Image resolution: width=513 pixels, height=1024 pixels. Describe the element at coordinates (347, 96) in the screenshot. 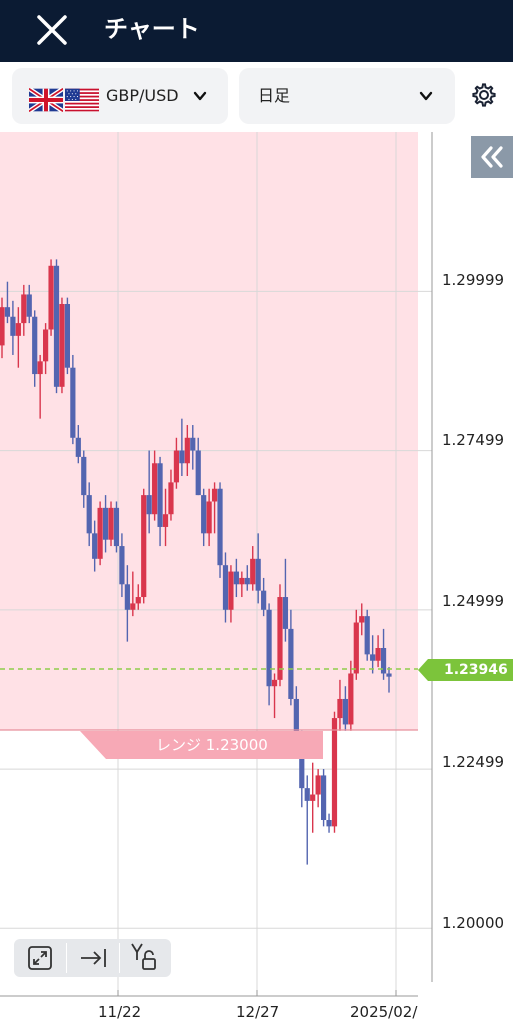

I see `timeframe-select: 日足` at that location.